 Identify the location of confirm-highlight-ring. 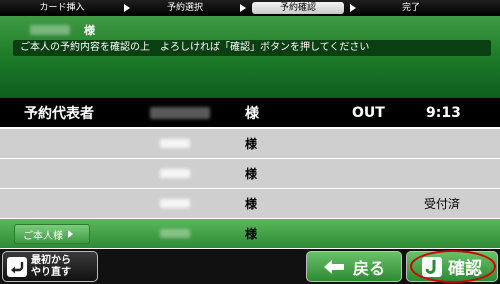
(453, 266).